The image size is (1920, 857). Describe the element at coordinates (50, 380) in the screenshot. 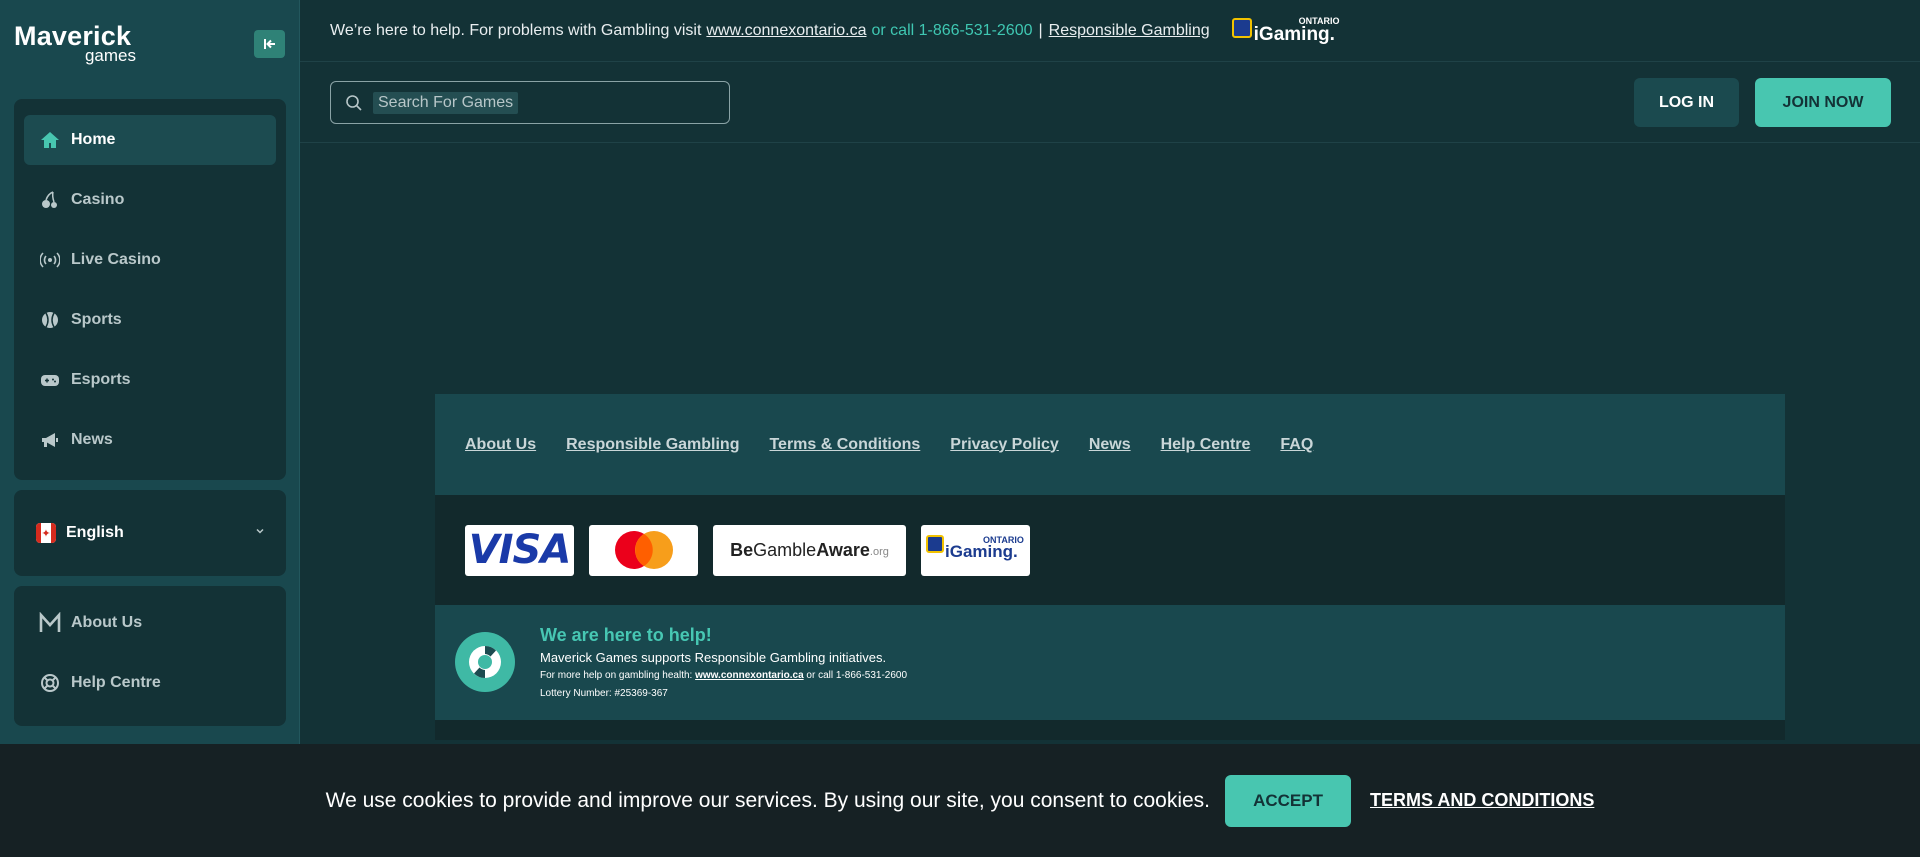

I see `gamepad-icon` at that location.